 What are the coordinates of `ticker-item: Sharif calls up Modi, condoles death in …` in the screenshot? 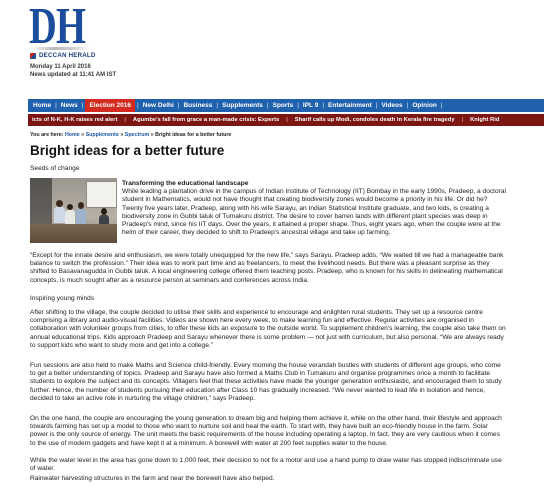 It's located at (375, 120).